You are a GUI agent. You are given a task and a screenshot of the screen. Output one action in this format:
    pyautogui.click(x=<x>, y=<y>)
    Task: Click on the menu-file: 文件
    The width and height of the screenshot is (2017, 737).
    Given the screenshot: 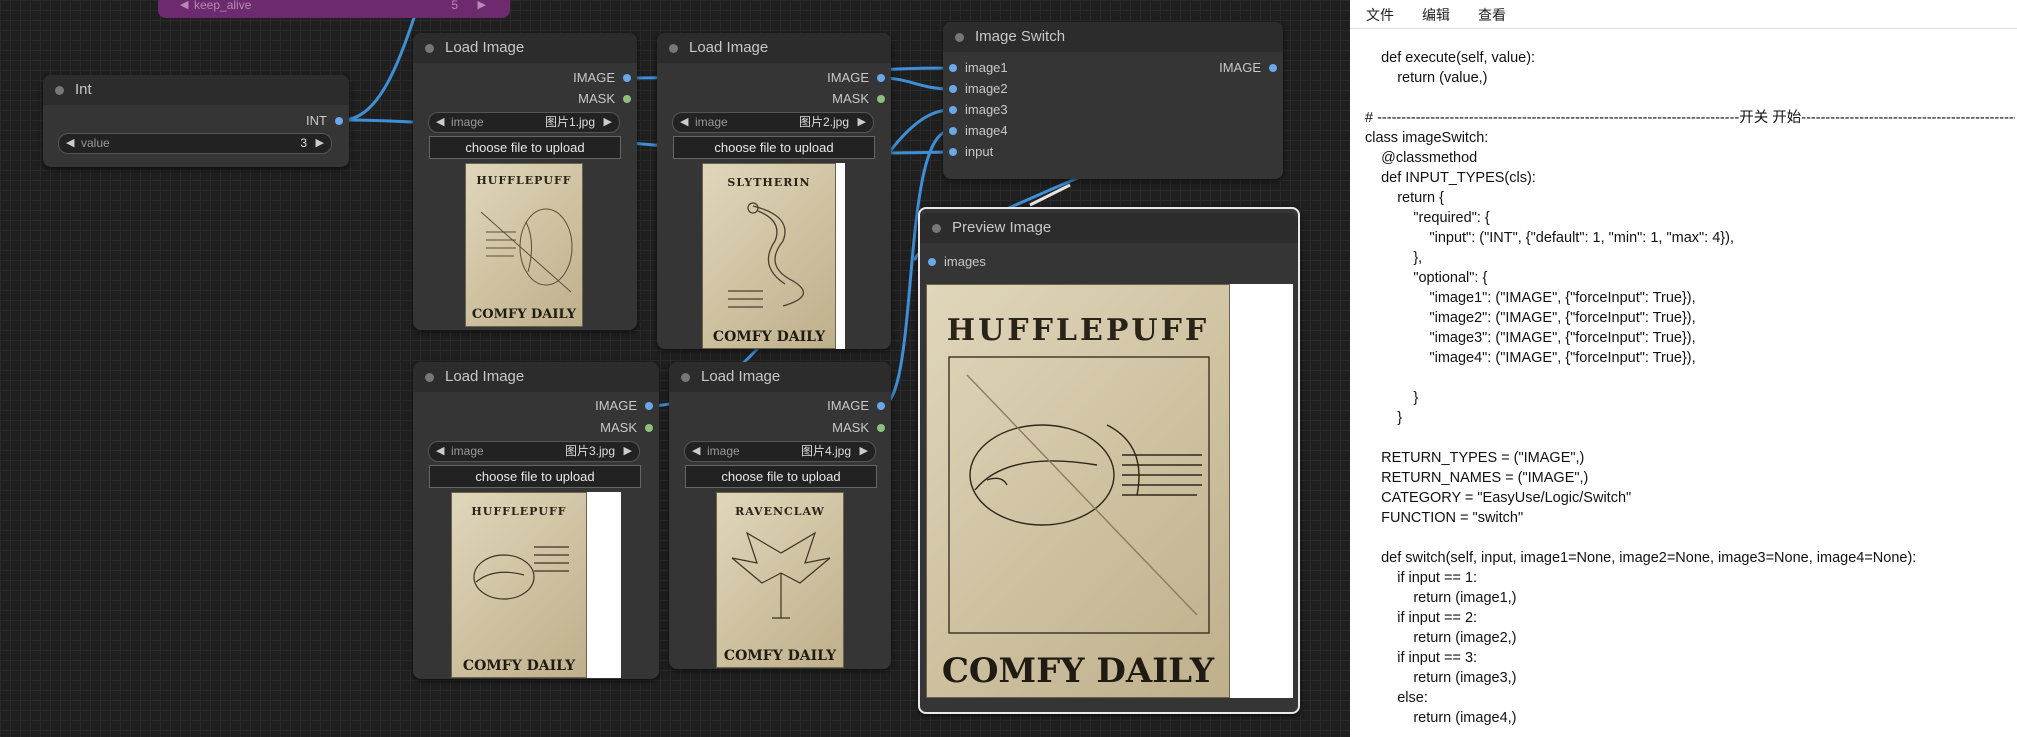 What is the action you would take?
    pyautogui.click(x=1380, y=15)
    